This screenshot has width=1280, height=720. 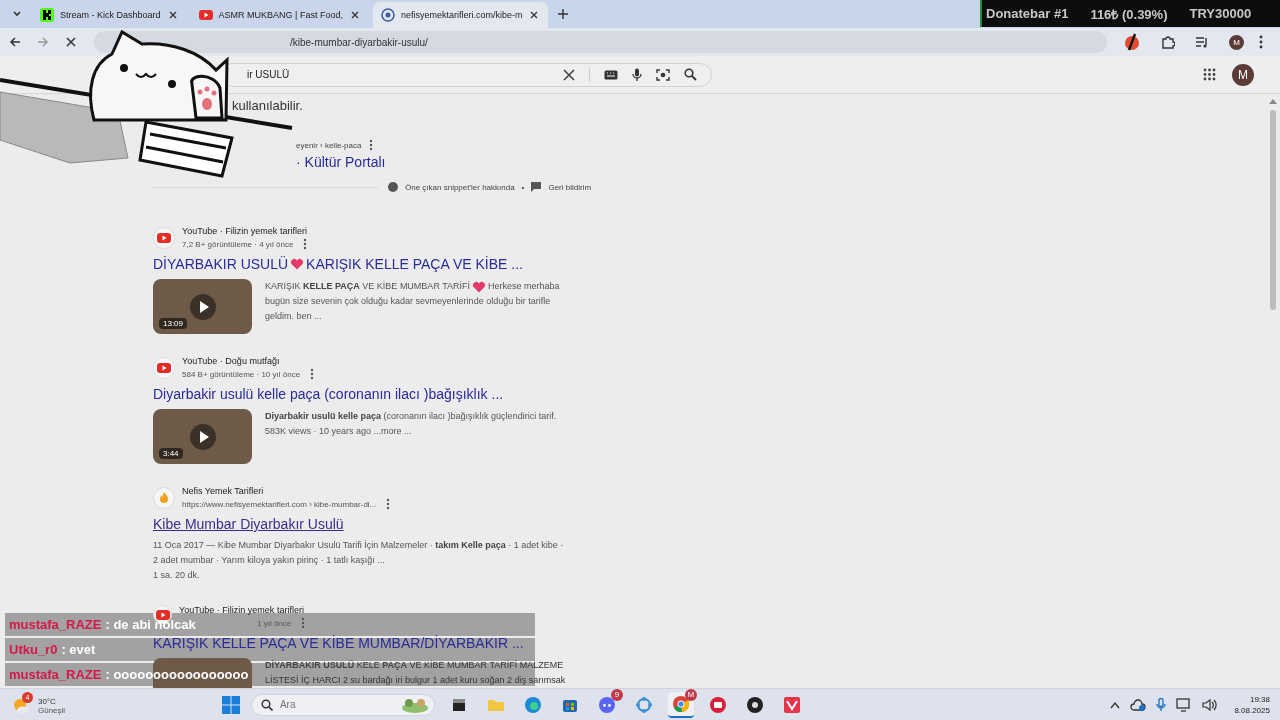 What do you see at coordinates (690, 694) in the screenshot?
I see `notification-badge: M` at bounding box center [690, 694].